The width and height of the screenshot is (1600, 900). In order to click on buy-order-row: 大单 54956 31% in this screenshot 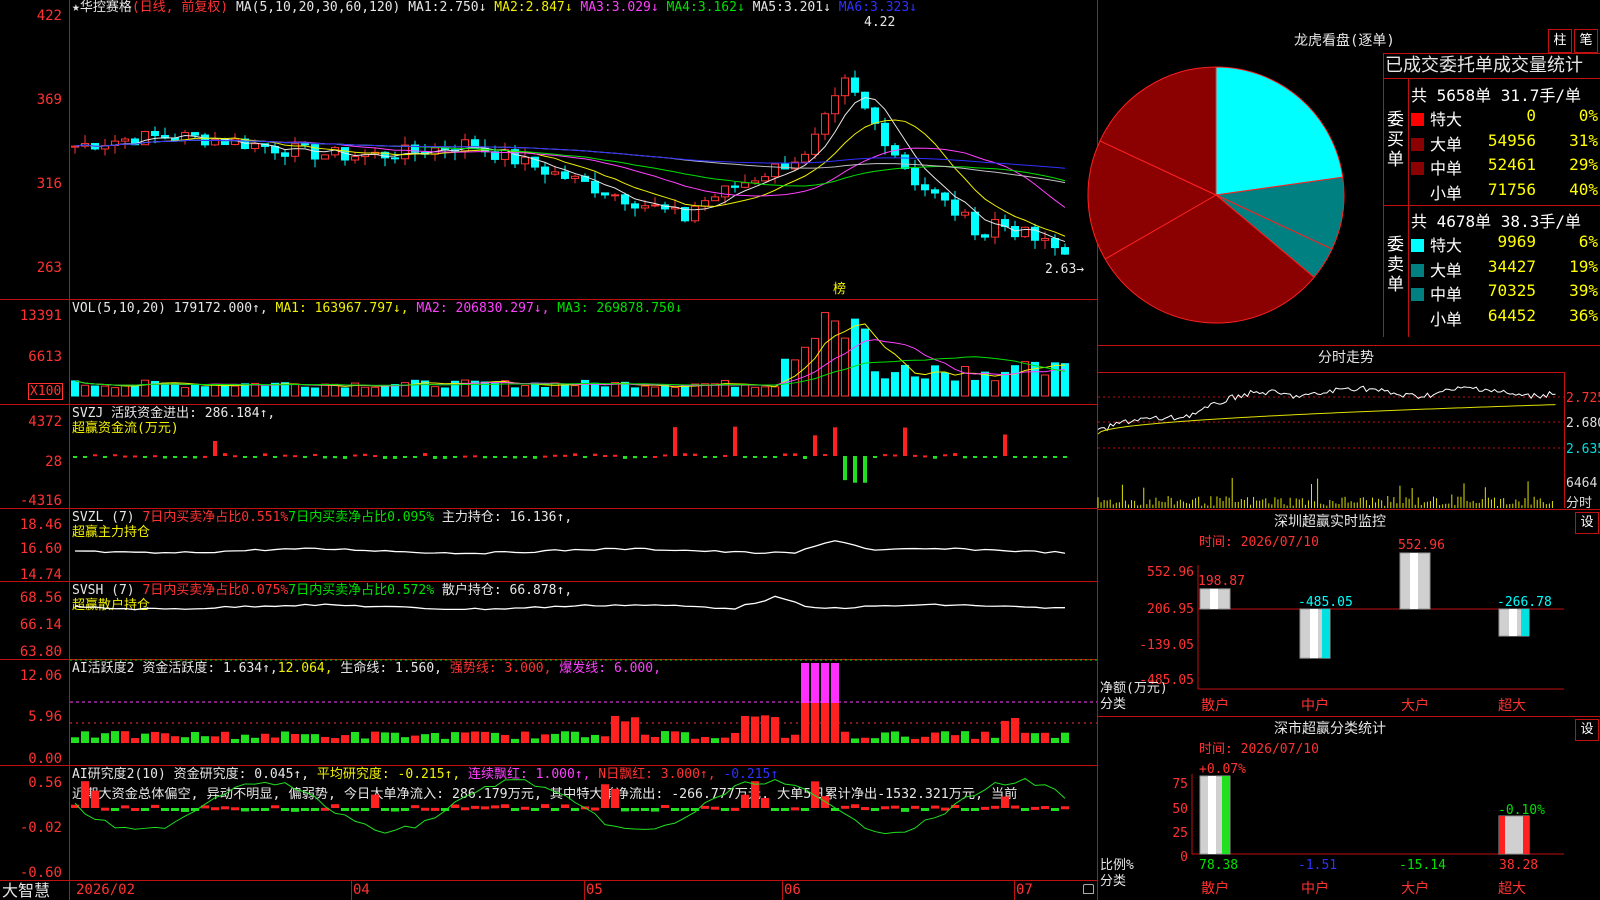, I will do `click(1505, 143)`.